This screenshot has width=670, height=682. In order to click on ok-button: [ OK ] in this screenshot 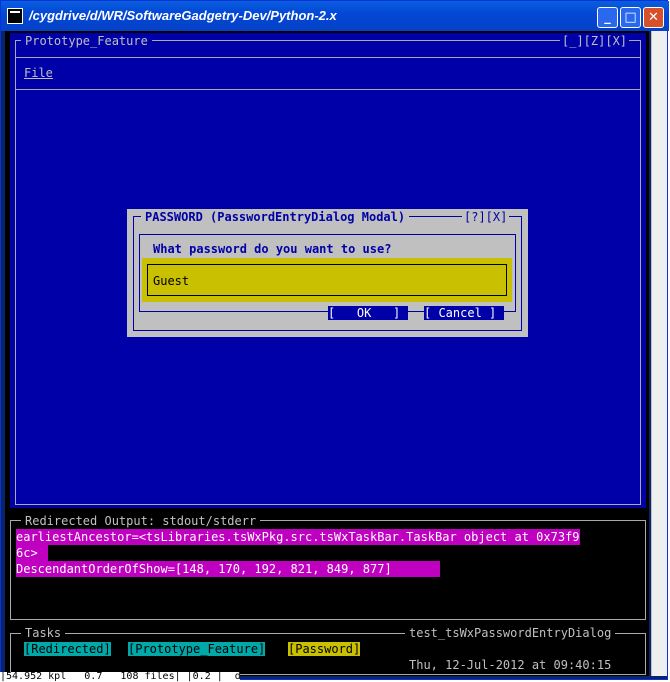, I will do `click(368, 313)`.